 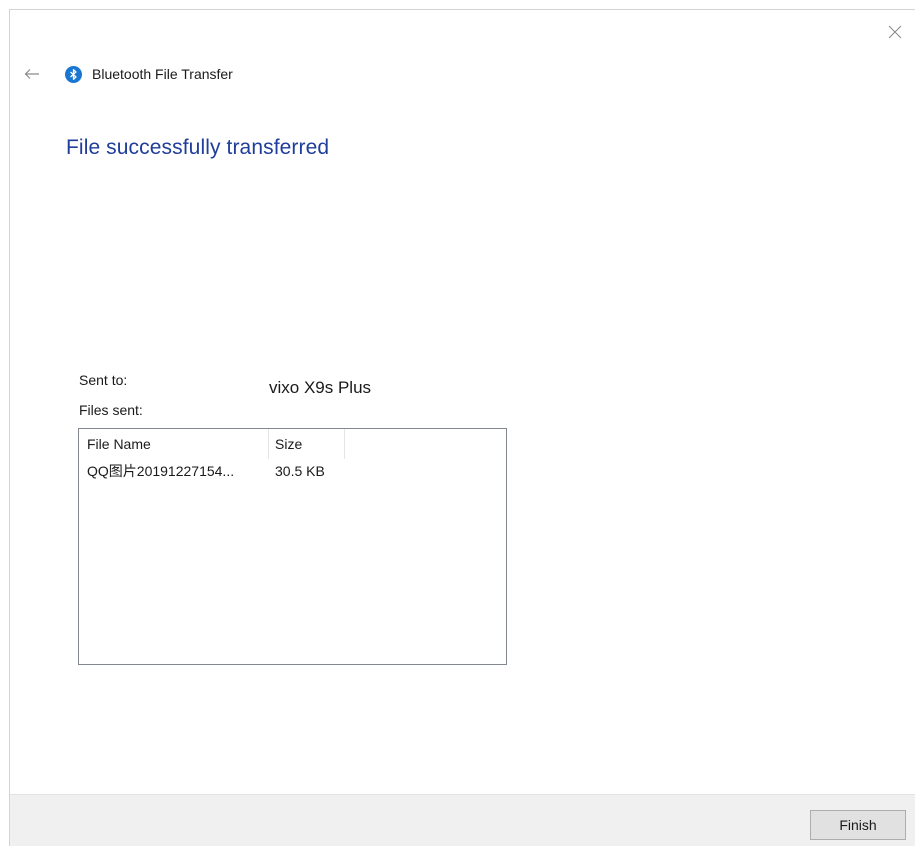 I want to click on column-header-file-name: File Name, so click(x=174, y=444).